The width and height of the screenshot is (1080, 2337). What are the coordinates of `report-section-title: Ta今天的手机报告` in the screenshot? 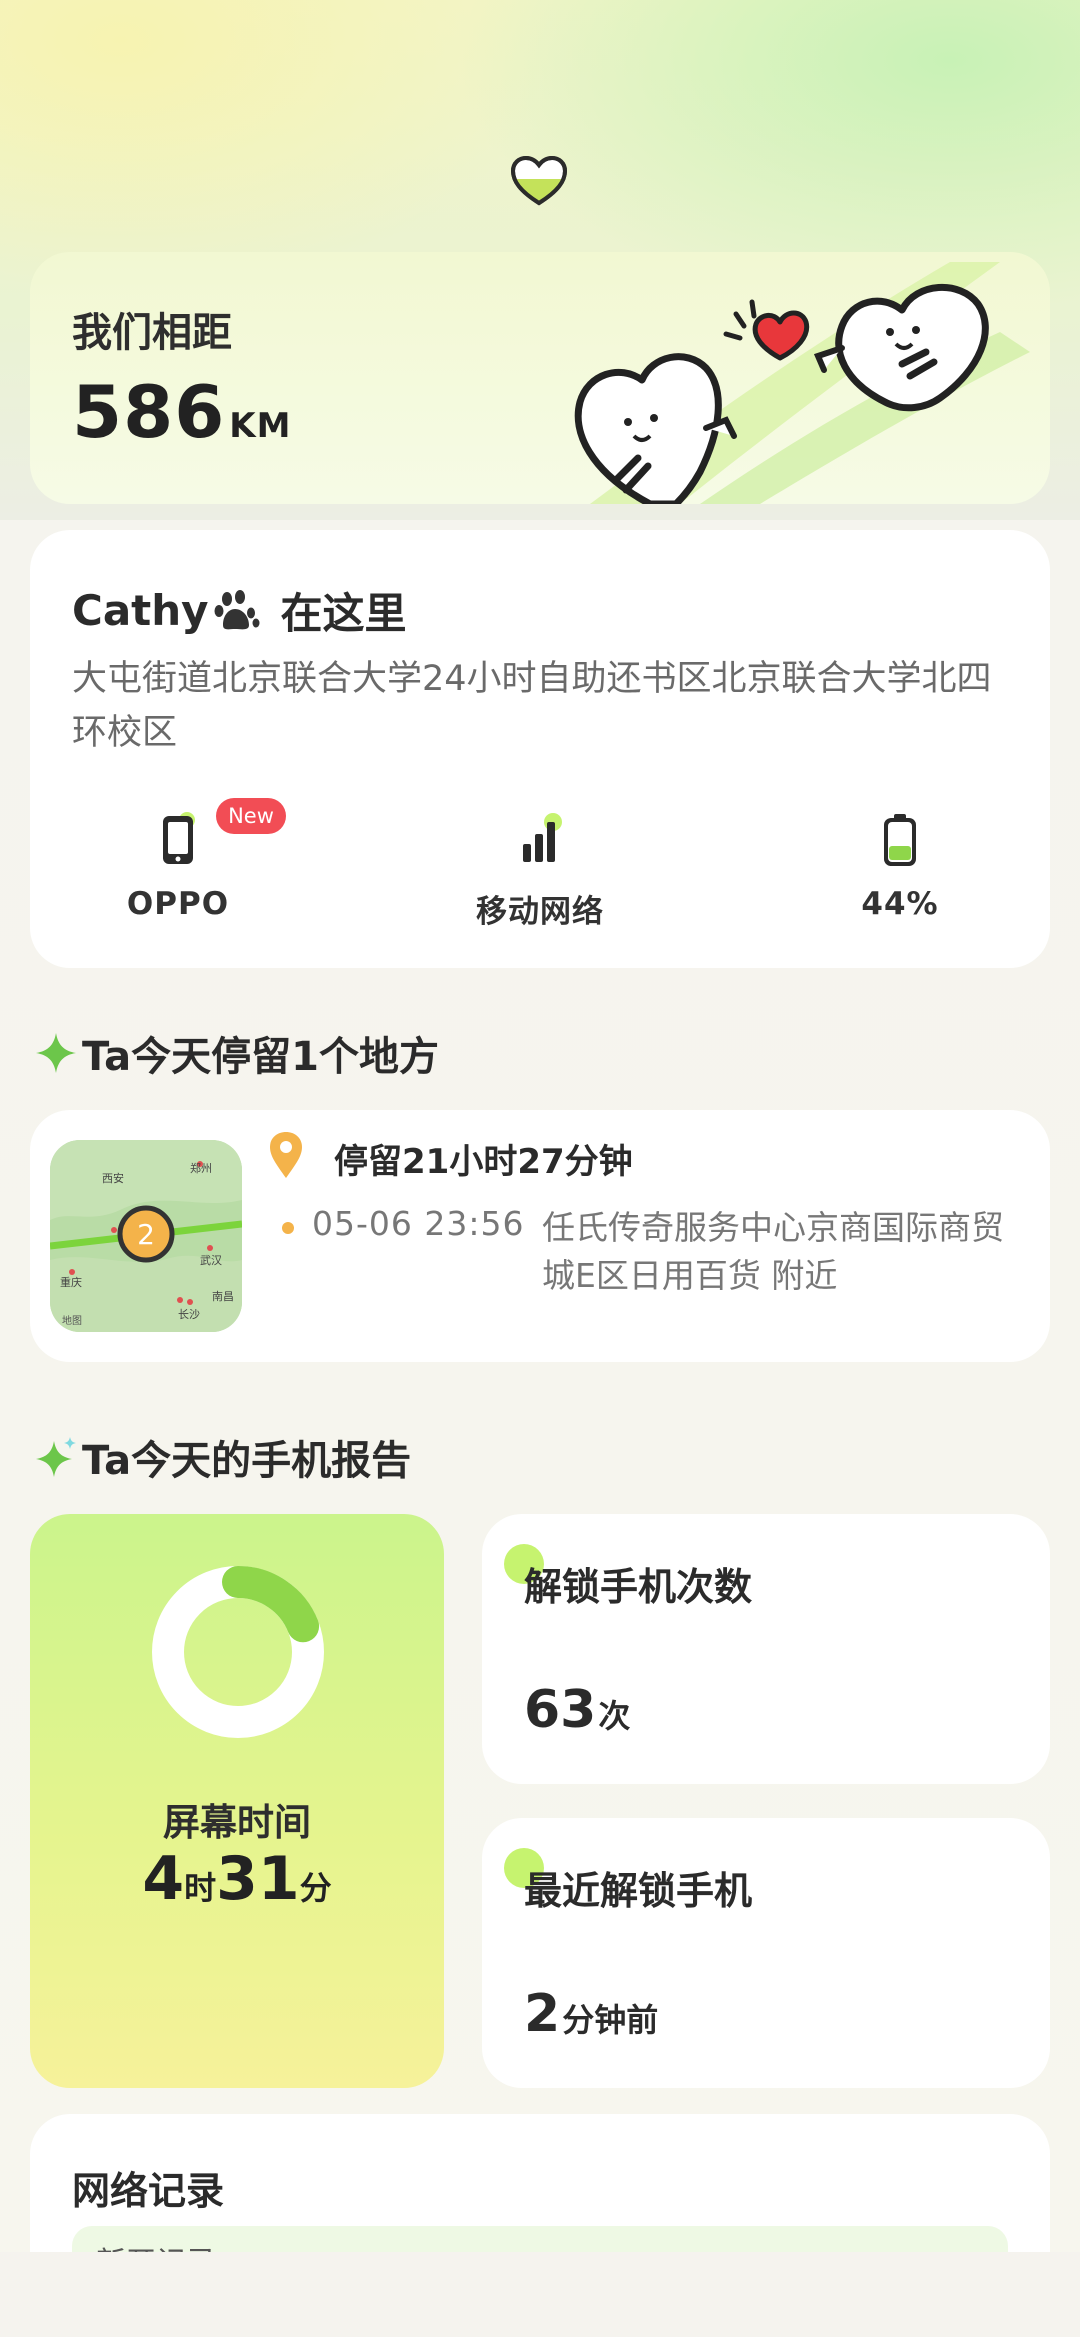 It's located at (247, 1461).